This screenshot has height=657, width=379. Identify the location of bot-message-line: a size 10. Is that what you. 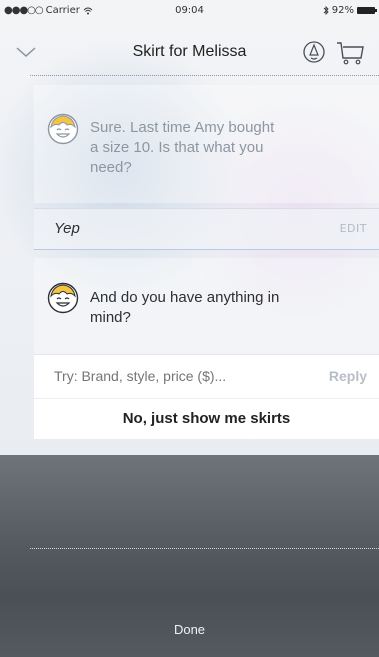
(177, 147).